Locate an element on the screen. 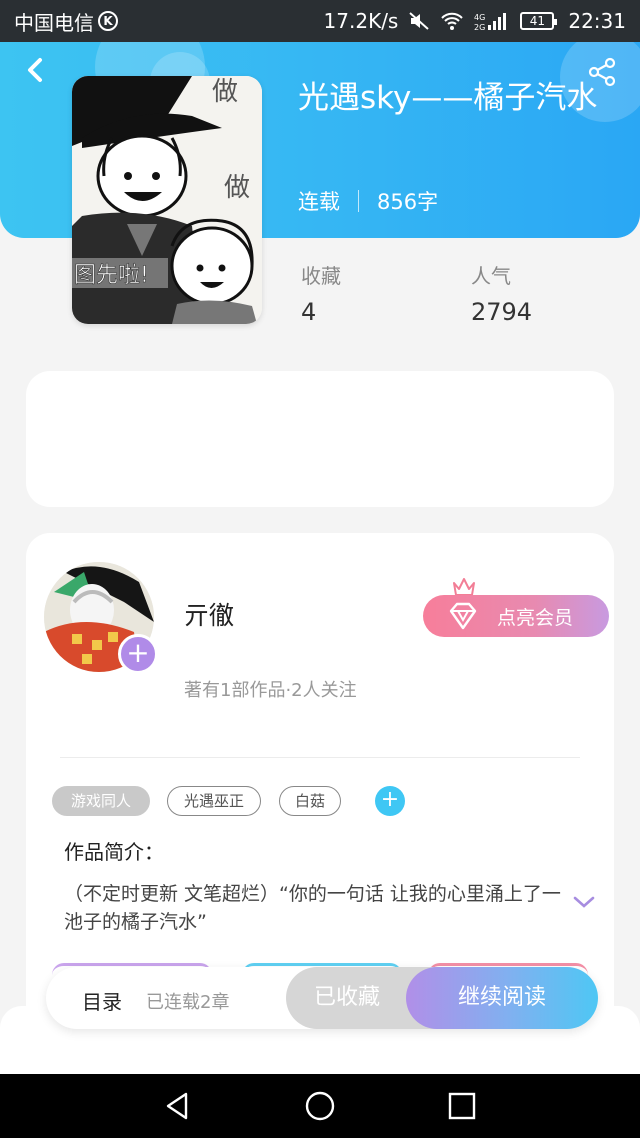 The height and width of the screenshot is (1138, 640). meta-divider is located at coordinates (358, 201).